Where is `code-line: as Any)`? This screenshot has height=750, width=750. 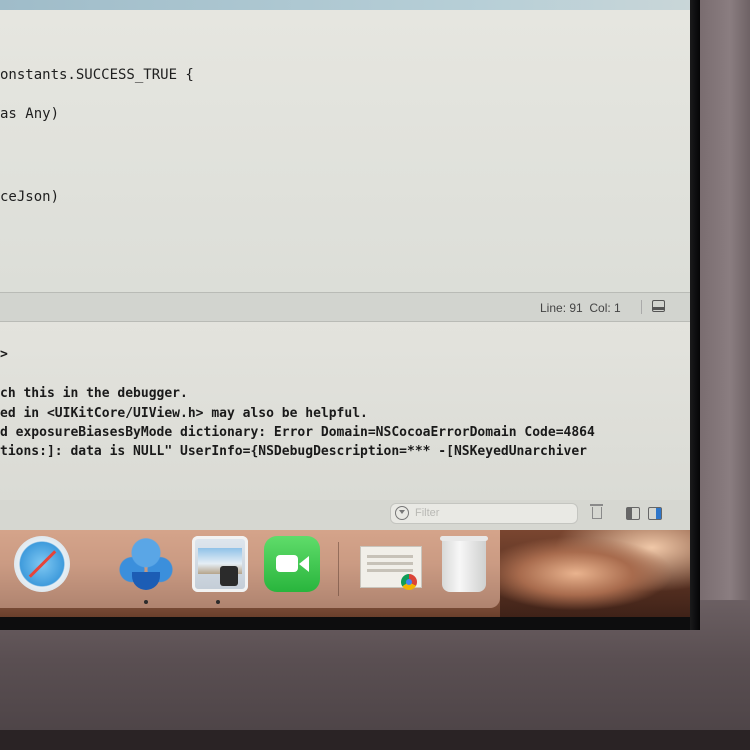
code-line: as Any) is located at coordinates (29, 114).